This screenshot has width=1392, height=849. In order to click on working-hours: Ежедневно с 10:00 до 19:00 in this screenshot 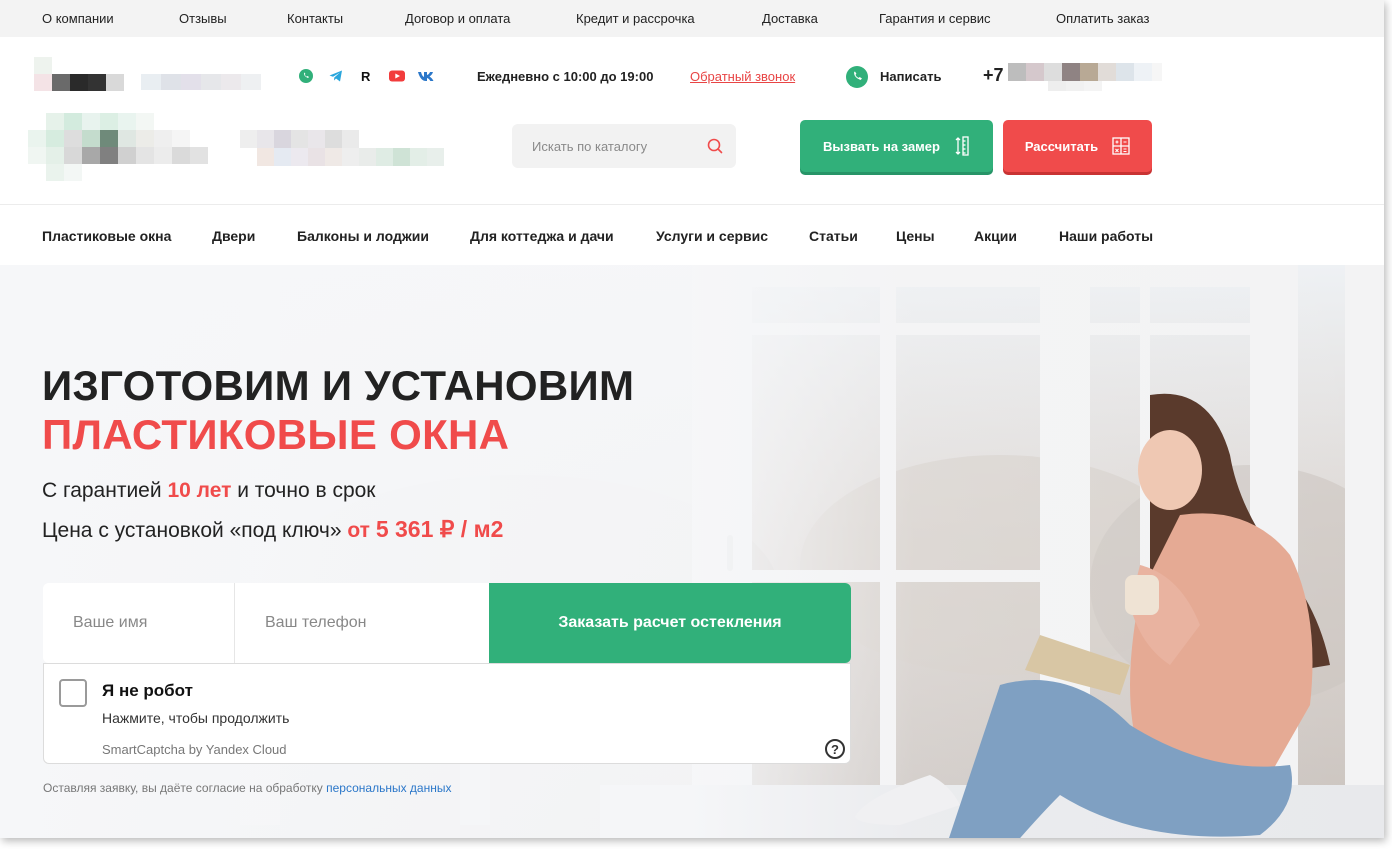, I will do `click(565, 76)`.